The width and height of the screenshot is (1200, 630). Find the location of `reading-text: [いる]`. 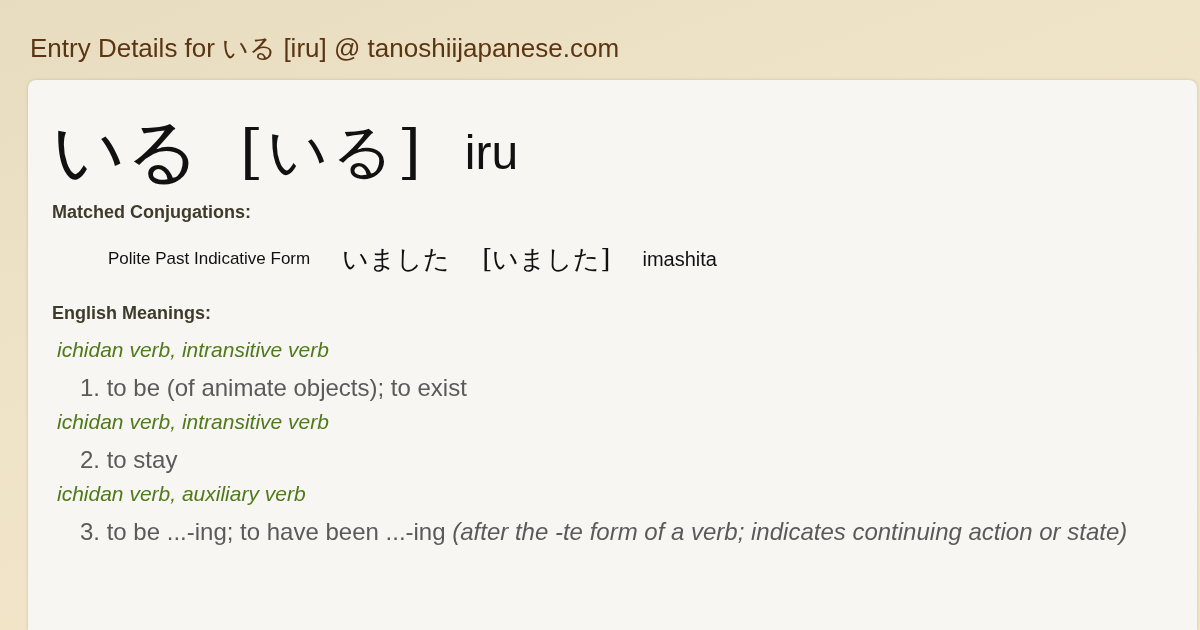

reading-text: [いる] is located at coordinates (332, 151).